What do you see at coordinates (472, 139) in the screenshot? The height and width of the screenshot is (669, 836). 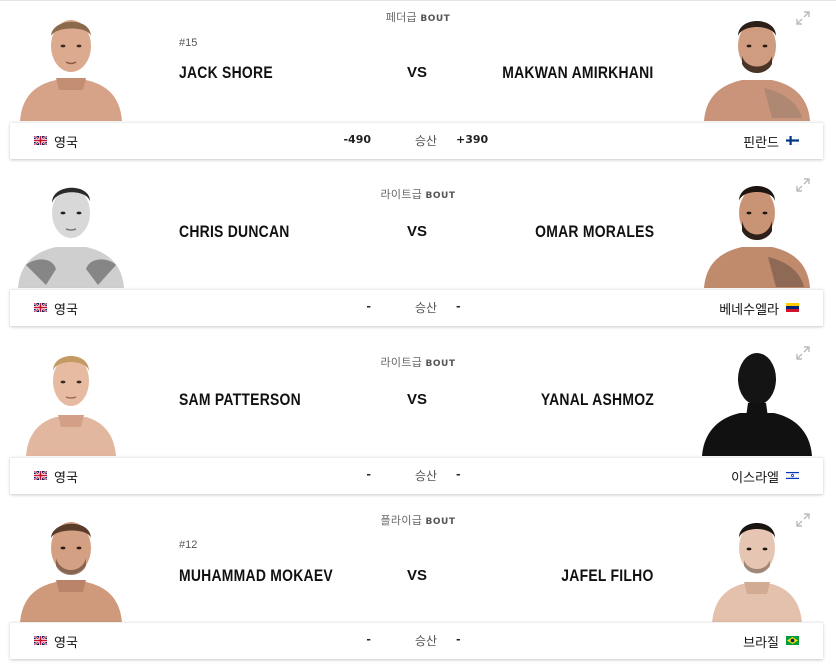 I see `odds-right: +390` at bounding box center [472, 139].